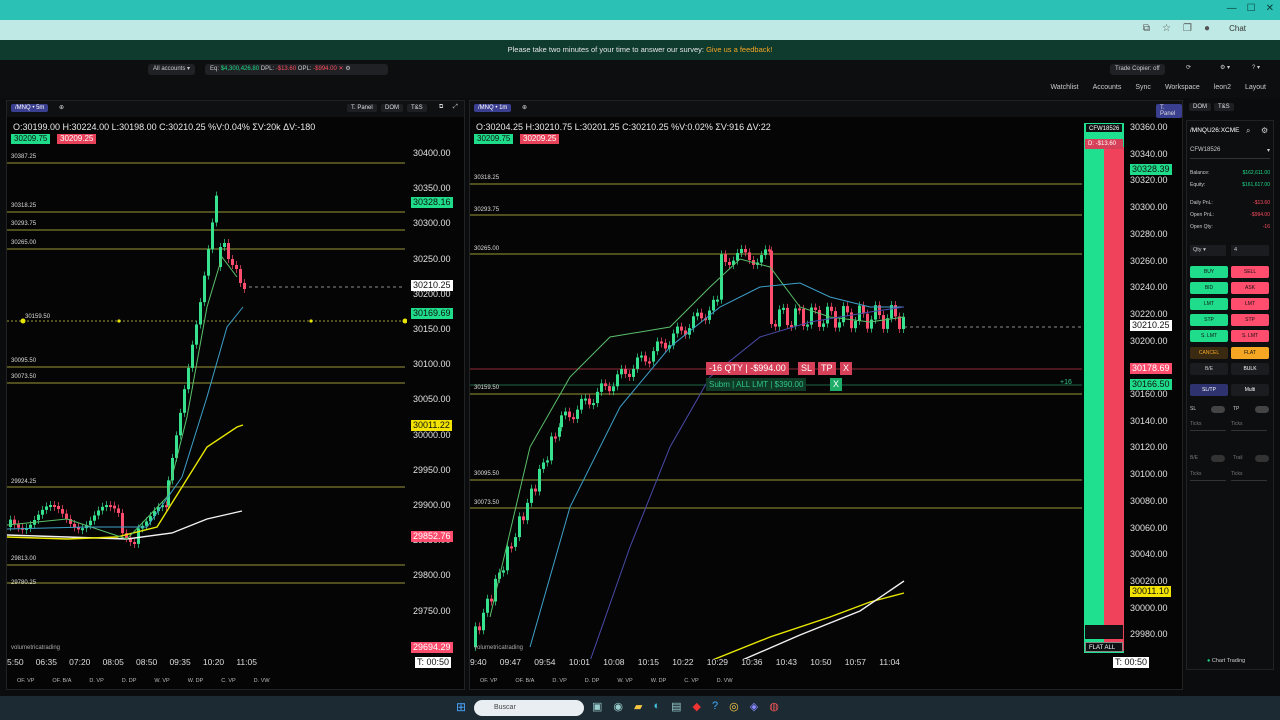 The width and height of the screenshot is (1280, 720). What do you see at coordinates (29, 108) in the screenshot?
I see `symbol-selector: /MNQ • 5m` at bounding box center [29, 108].